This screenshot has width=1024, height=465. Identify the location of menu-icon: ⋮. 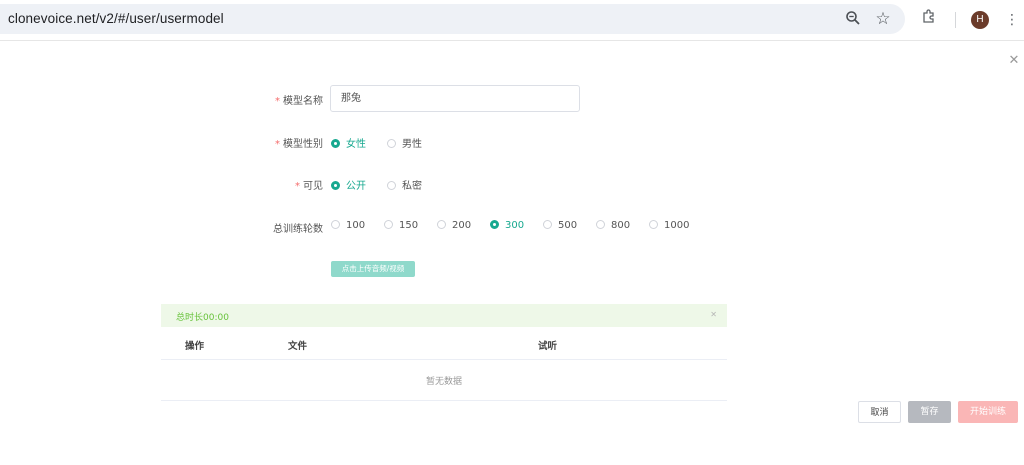
(1012, 20).